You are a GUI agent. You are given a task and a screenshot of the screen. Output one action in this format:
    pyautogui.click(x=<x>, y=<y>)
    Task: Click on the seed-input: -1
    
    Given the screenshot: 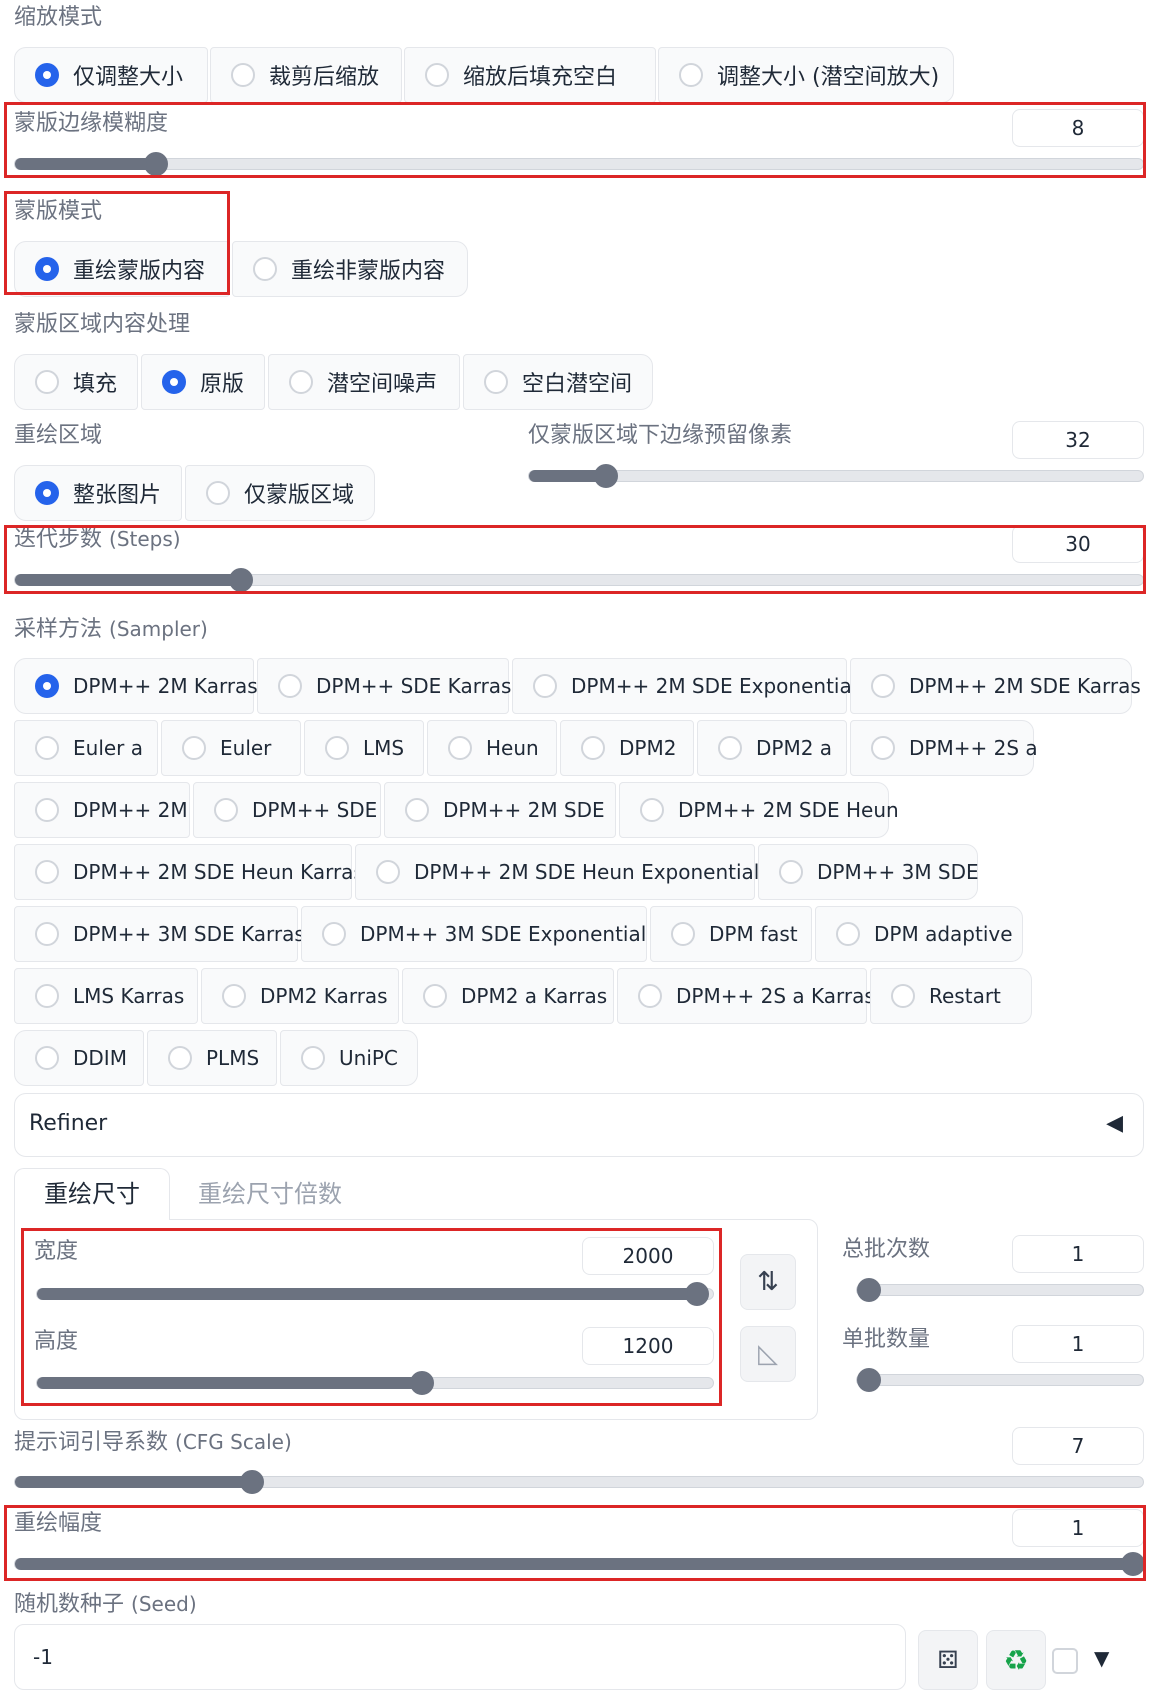 What is the action you would take?
    pyautogui.click(x=460, y=1657)
    